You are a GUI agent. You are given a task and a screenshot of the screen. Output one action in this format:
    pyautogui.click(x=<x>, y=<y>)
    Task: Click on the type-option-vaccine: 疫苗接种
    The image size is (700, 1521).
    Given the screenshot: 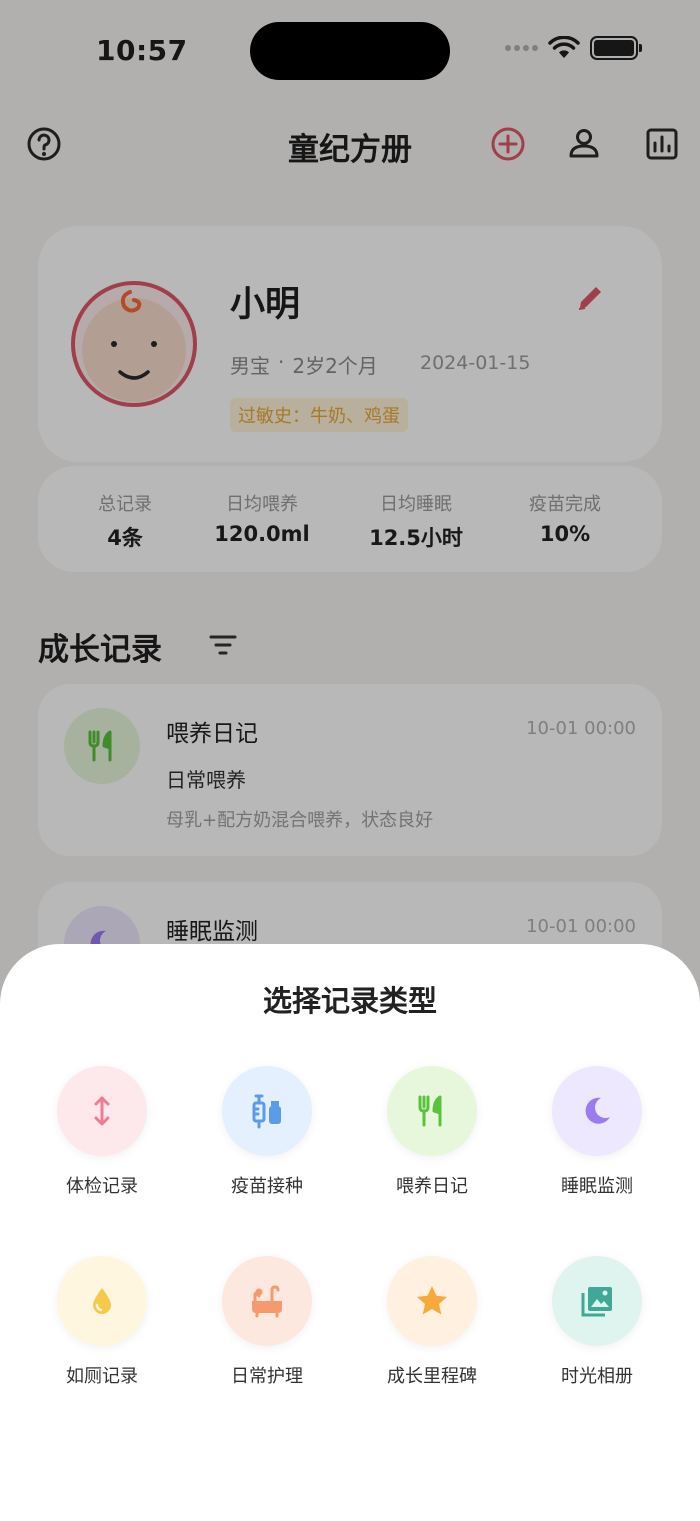 What is the action you would take?
    pyautogui.click(x=267, y=1132)
    